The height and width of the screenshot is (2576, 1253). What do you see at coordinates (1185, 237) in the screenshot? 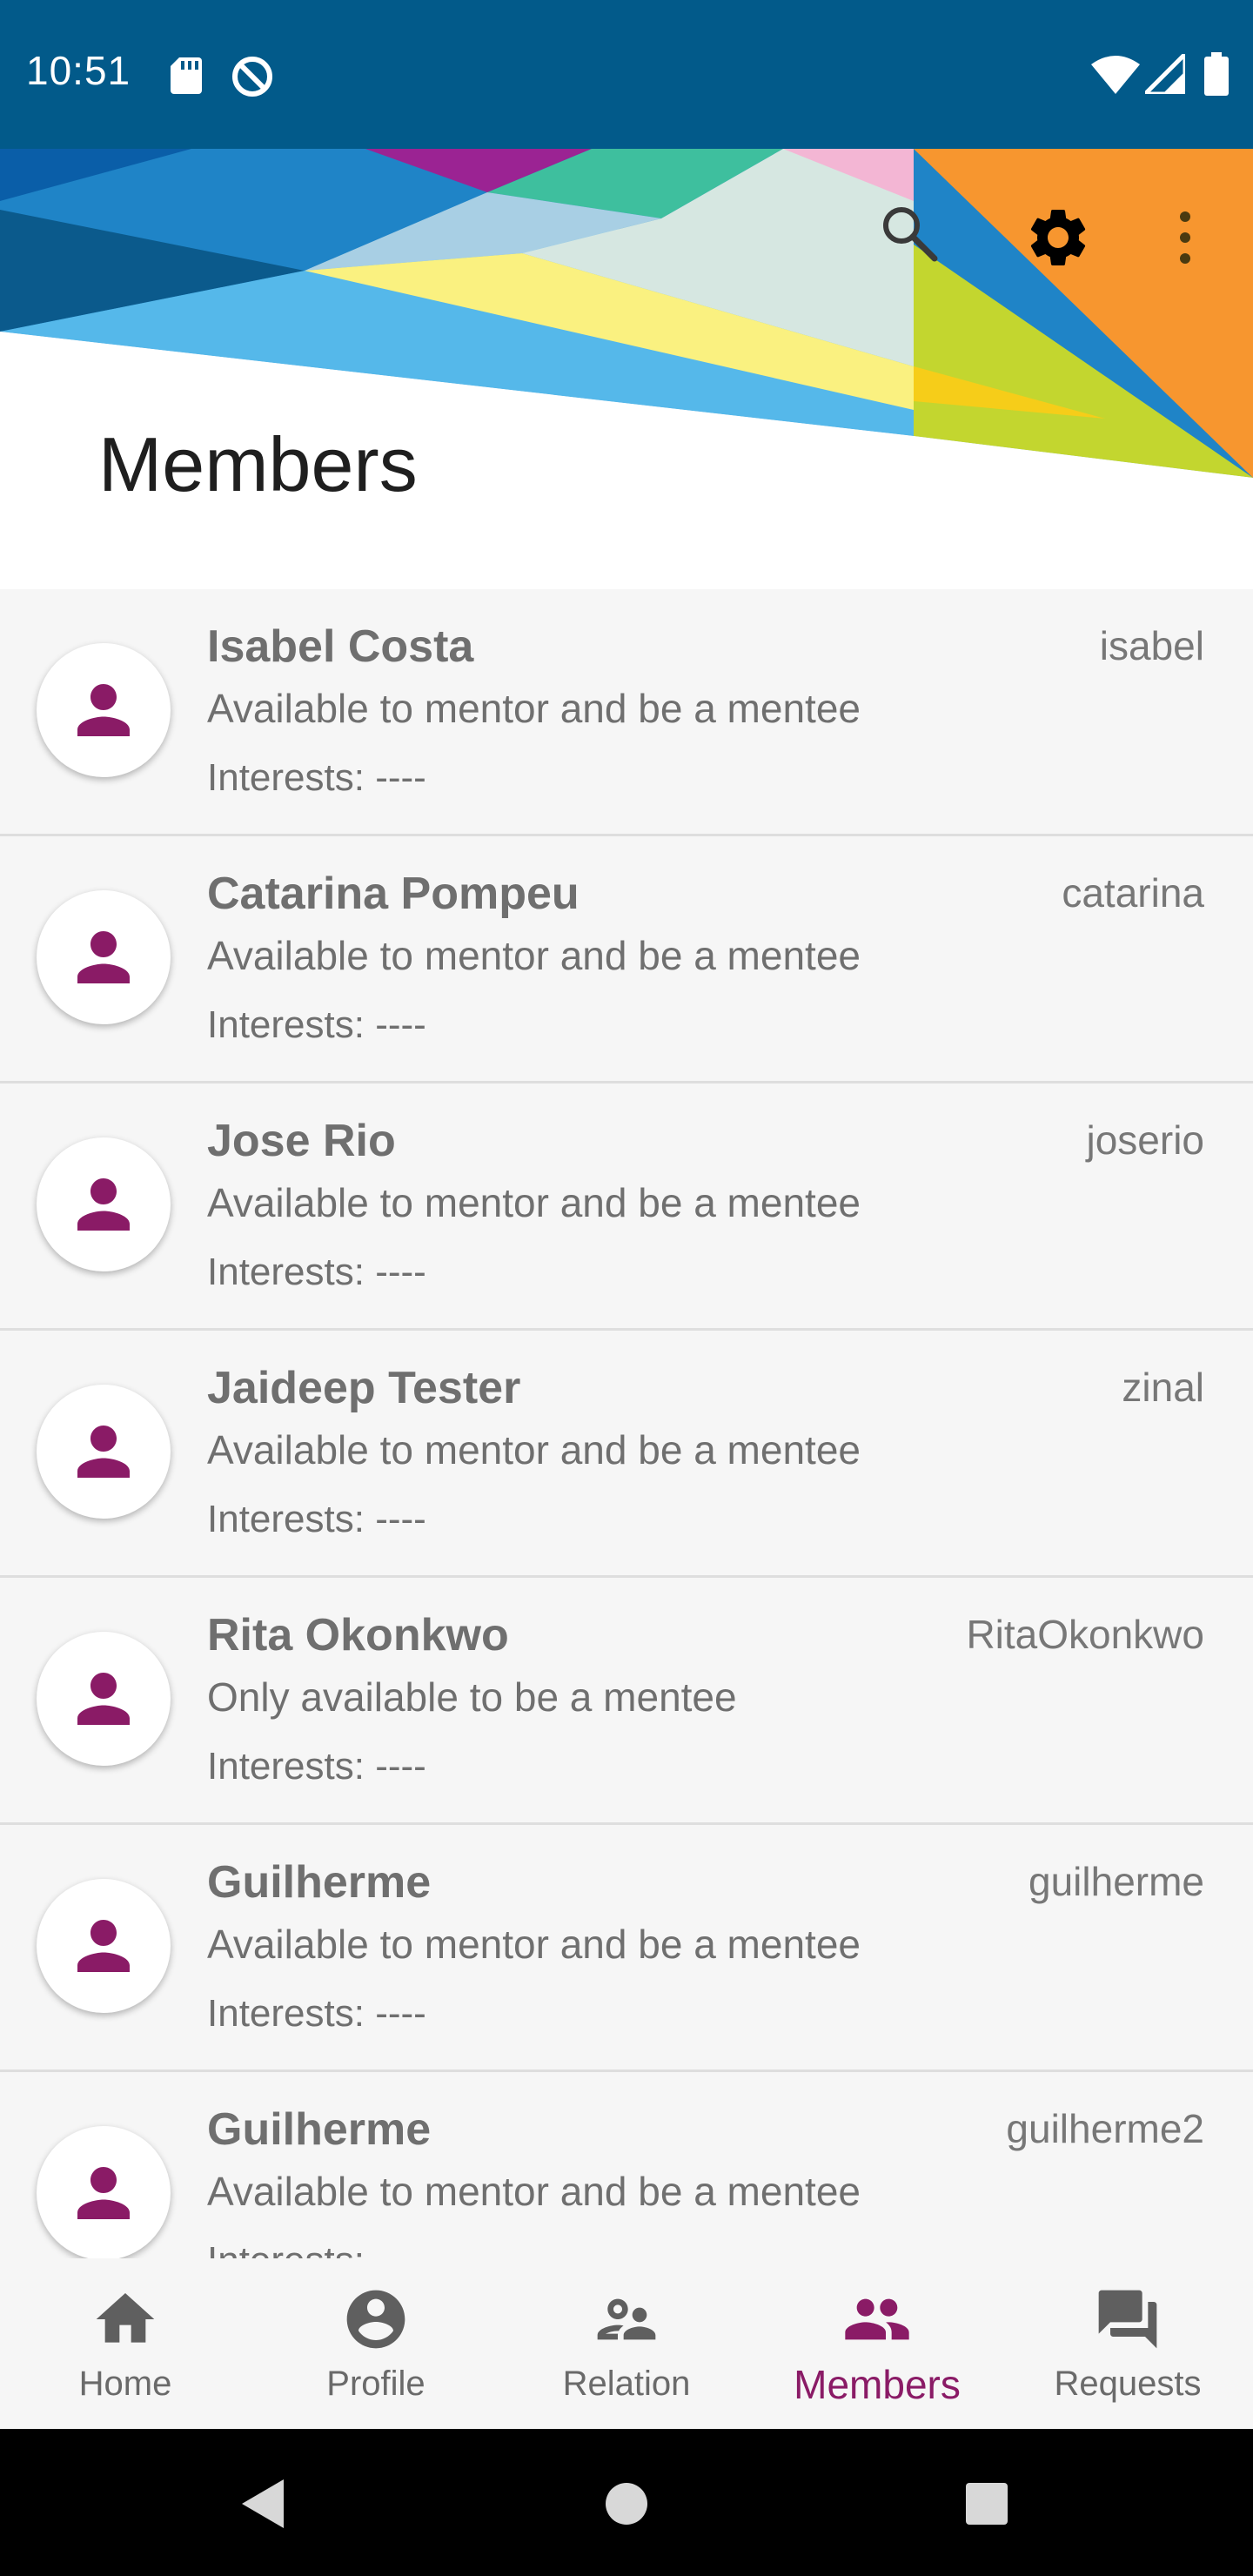
I see `overflow-menu-icon` at bounding box center [1185, 237].